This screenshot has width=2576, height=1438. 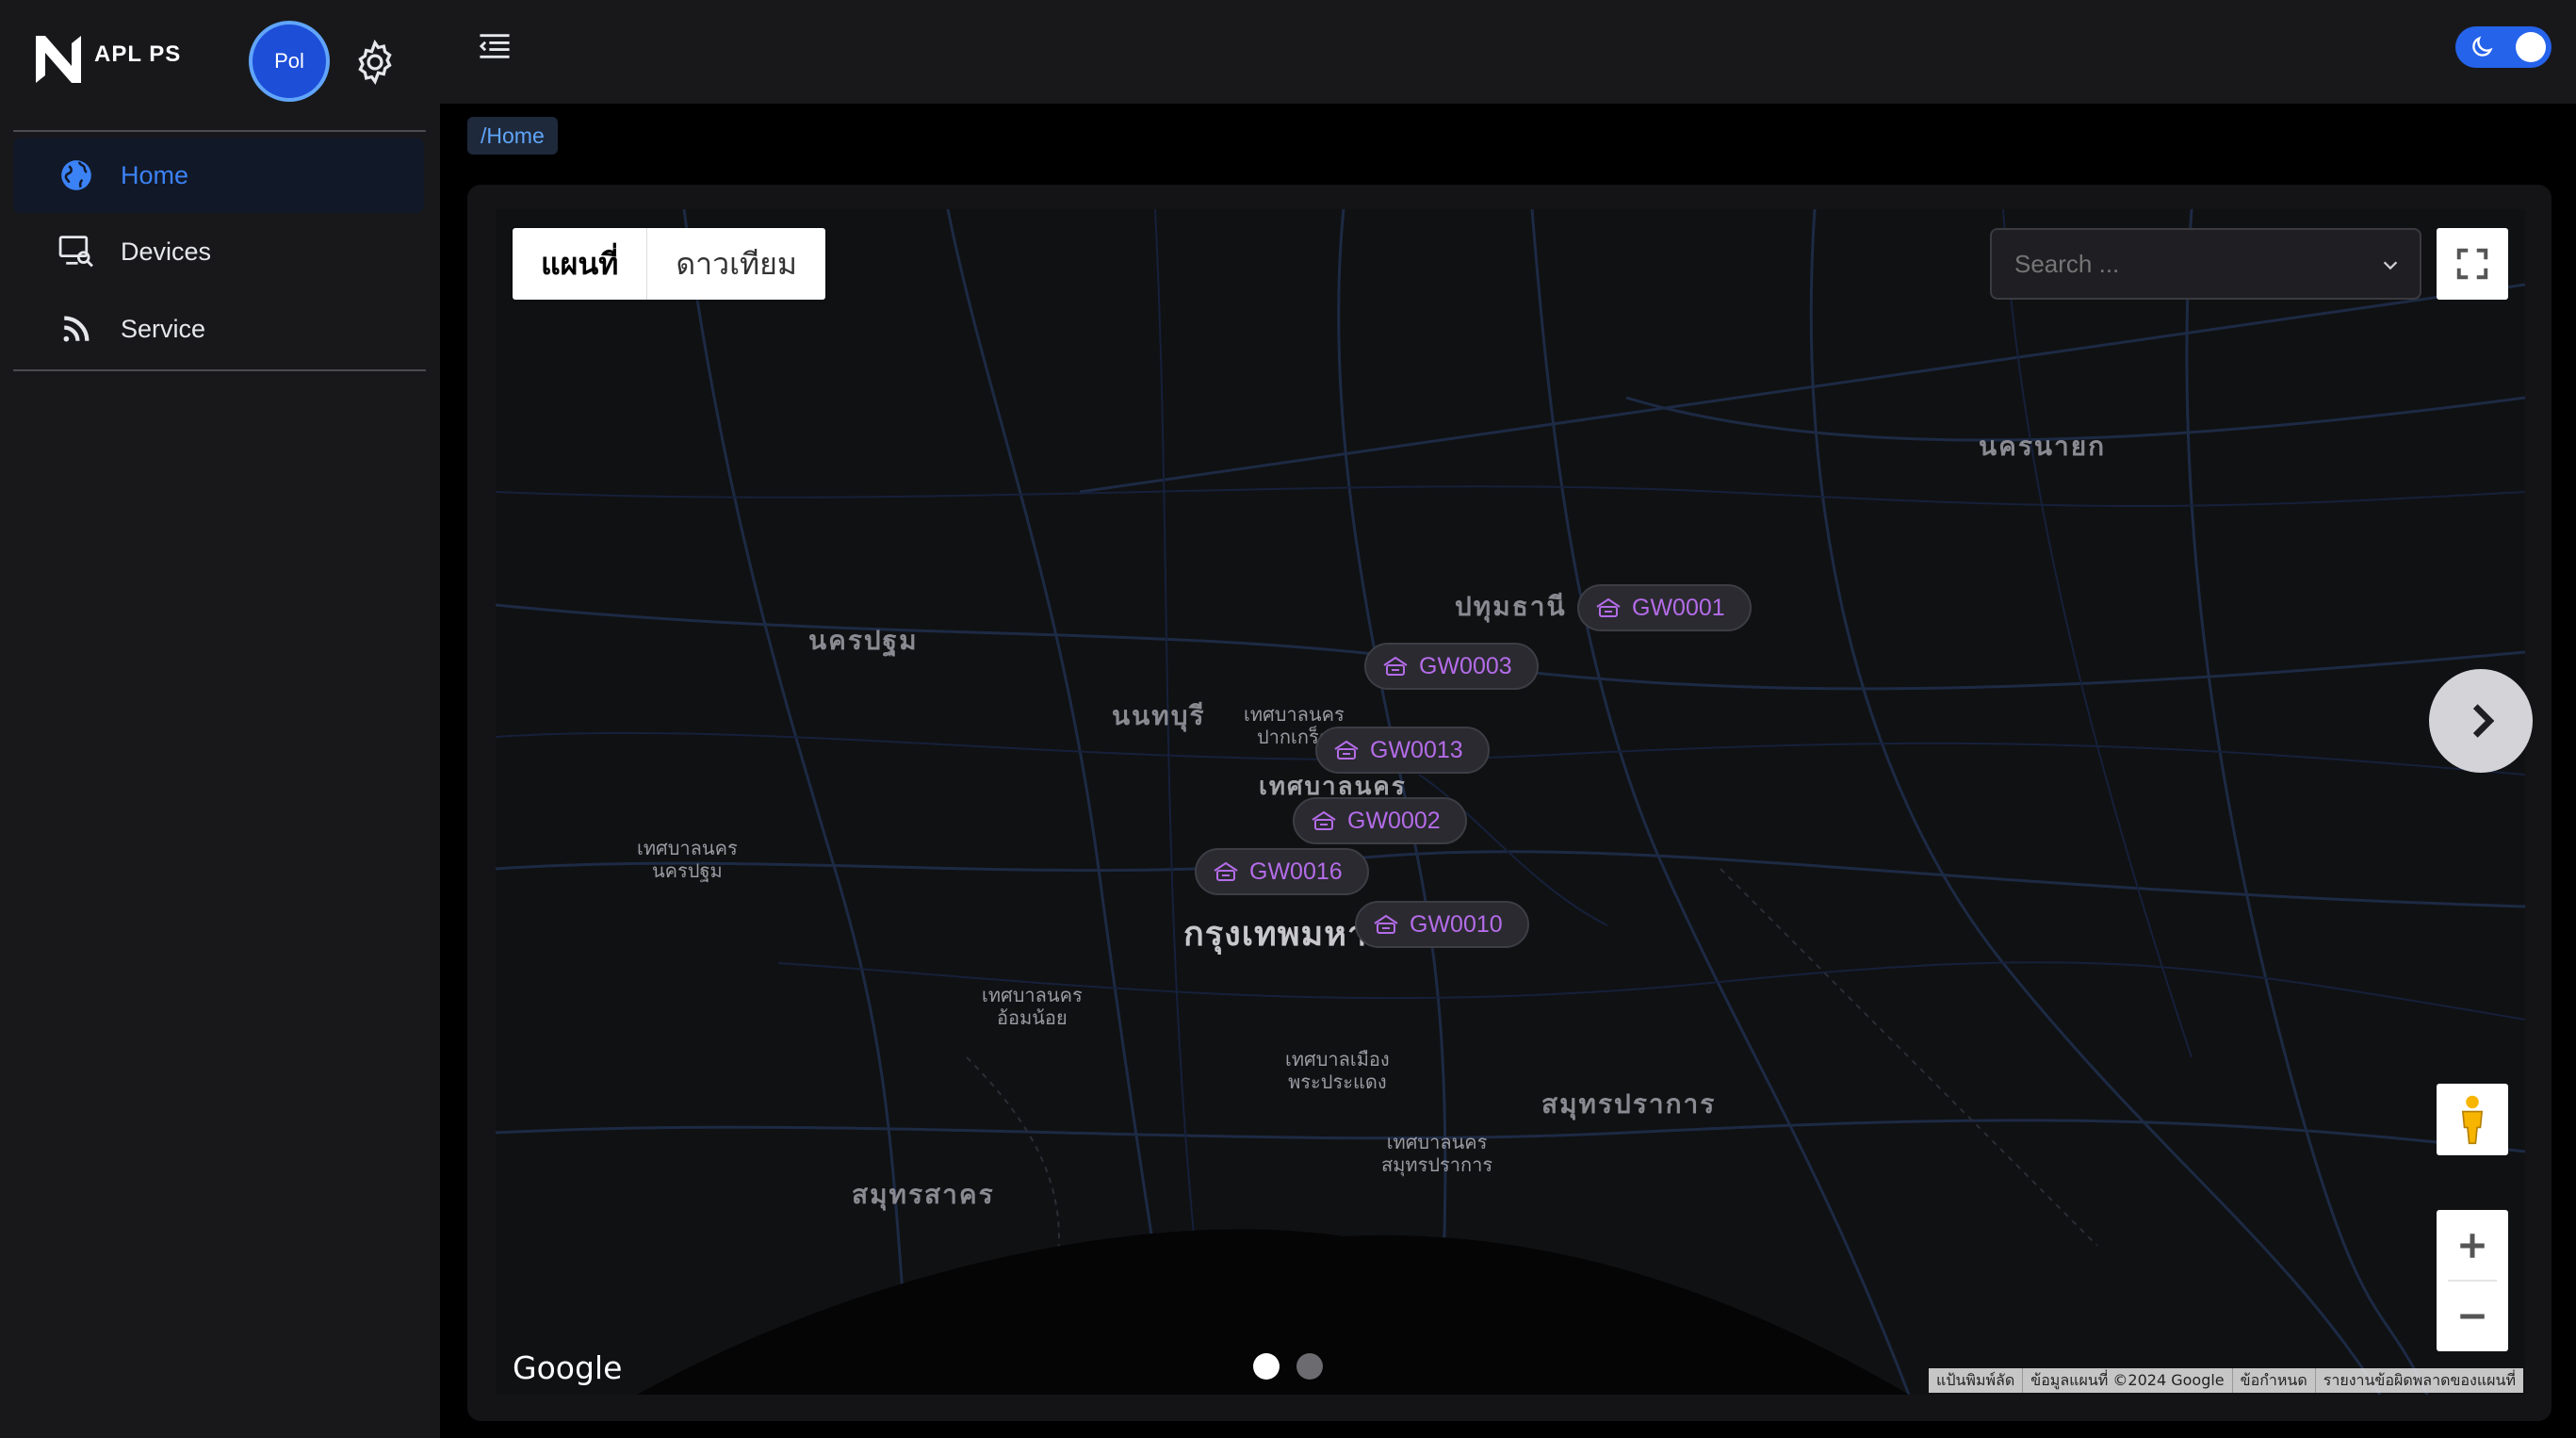 What do you see at coordinates (567, 1367) in the screenshot?
I see `google-logo: Google` at bounding box center [567, 1367].